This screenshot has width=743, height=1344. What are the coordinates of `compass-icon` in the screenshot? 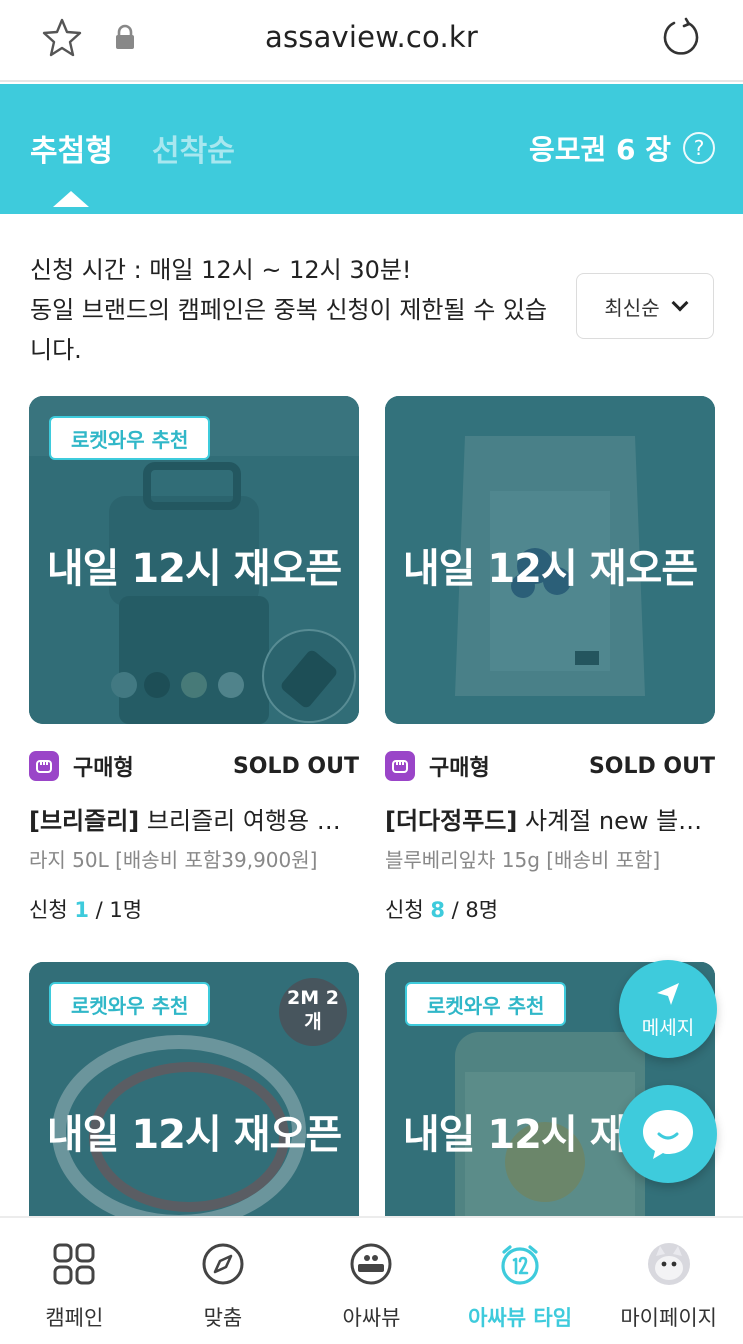 It's located at (223, 1264).